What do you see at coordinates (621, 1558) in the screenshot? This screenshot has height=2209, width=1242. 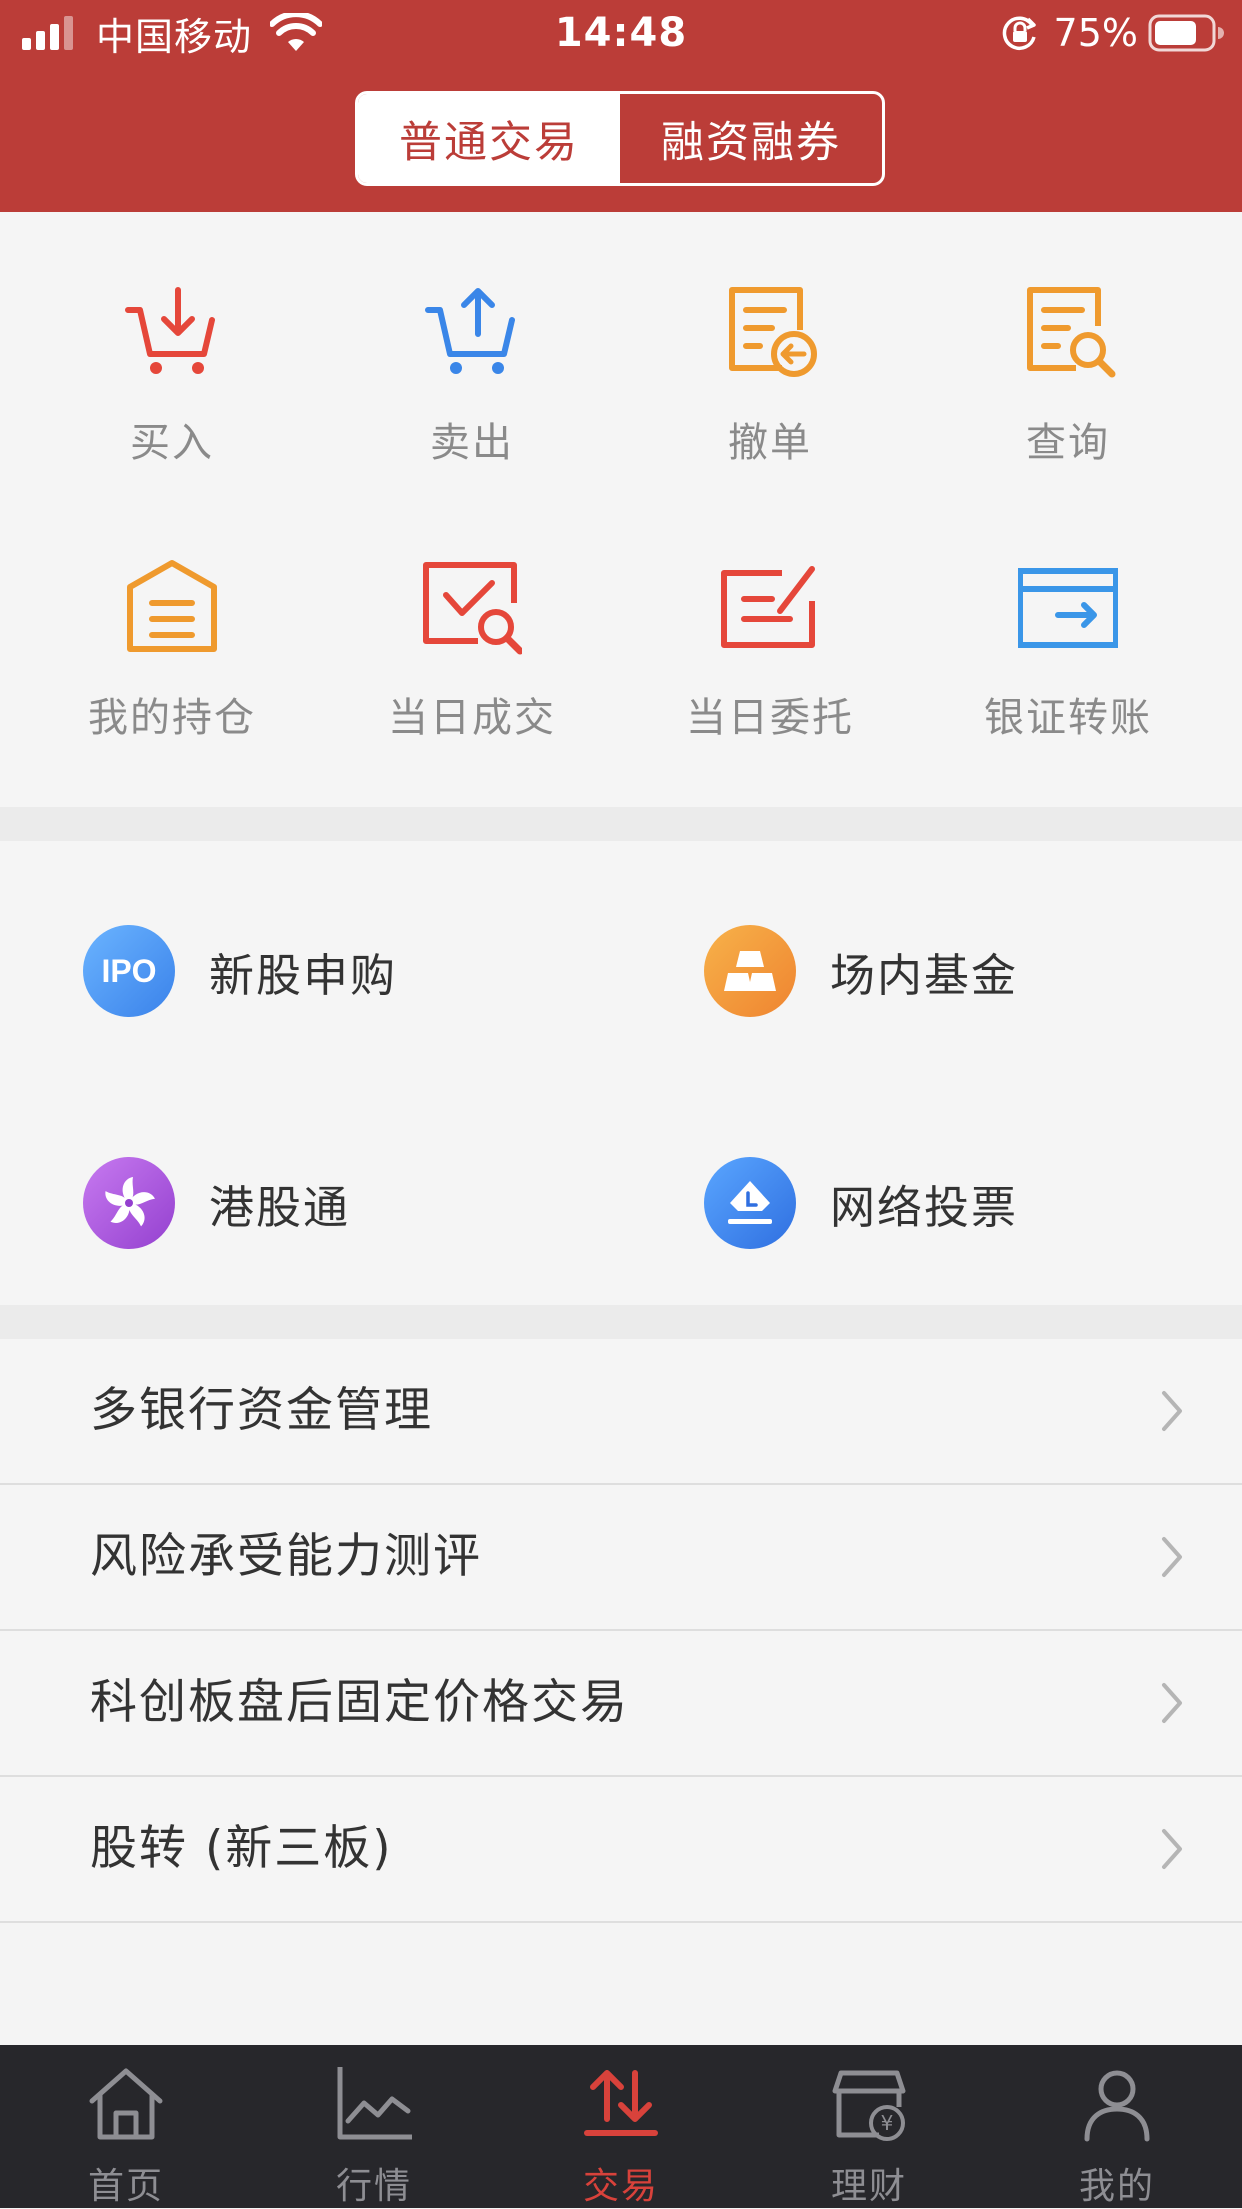 I see `list-item-risk-assessment: 风险承受能力测评` at bounding box center [621, 1558].